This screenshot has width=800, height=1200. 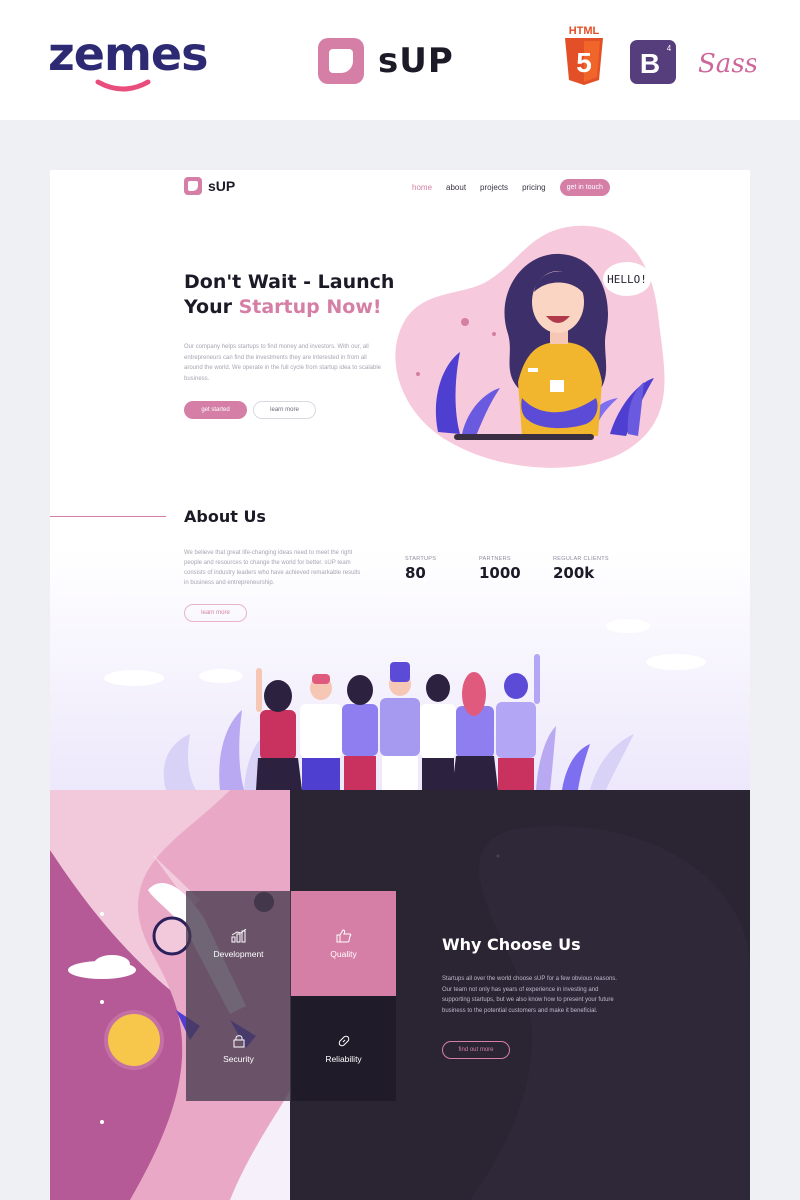 I want to click on tile-label: Reliability, so click(x=343, y=1058).